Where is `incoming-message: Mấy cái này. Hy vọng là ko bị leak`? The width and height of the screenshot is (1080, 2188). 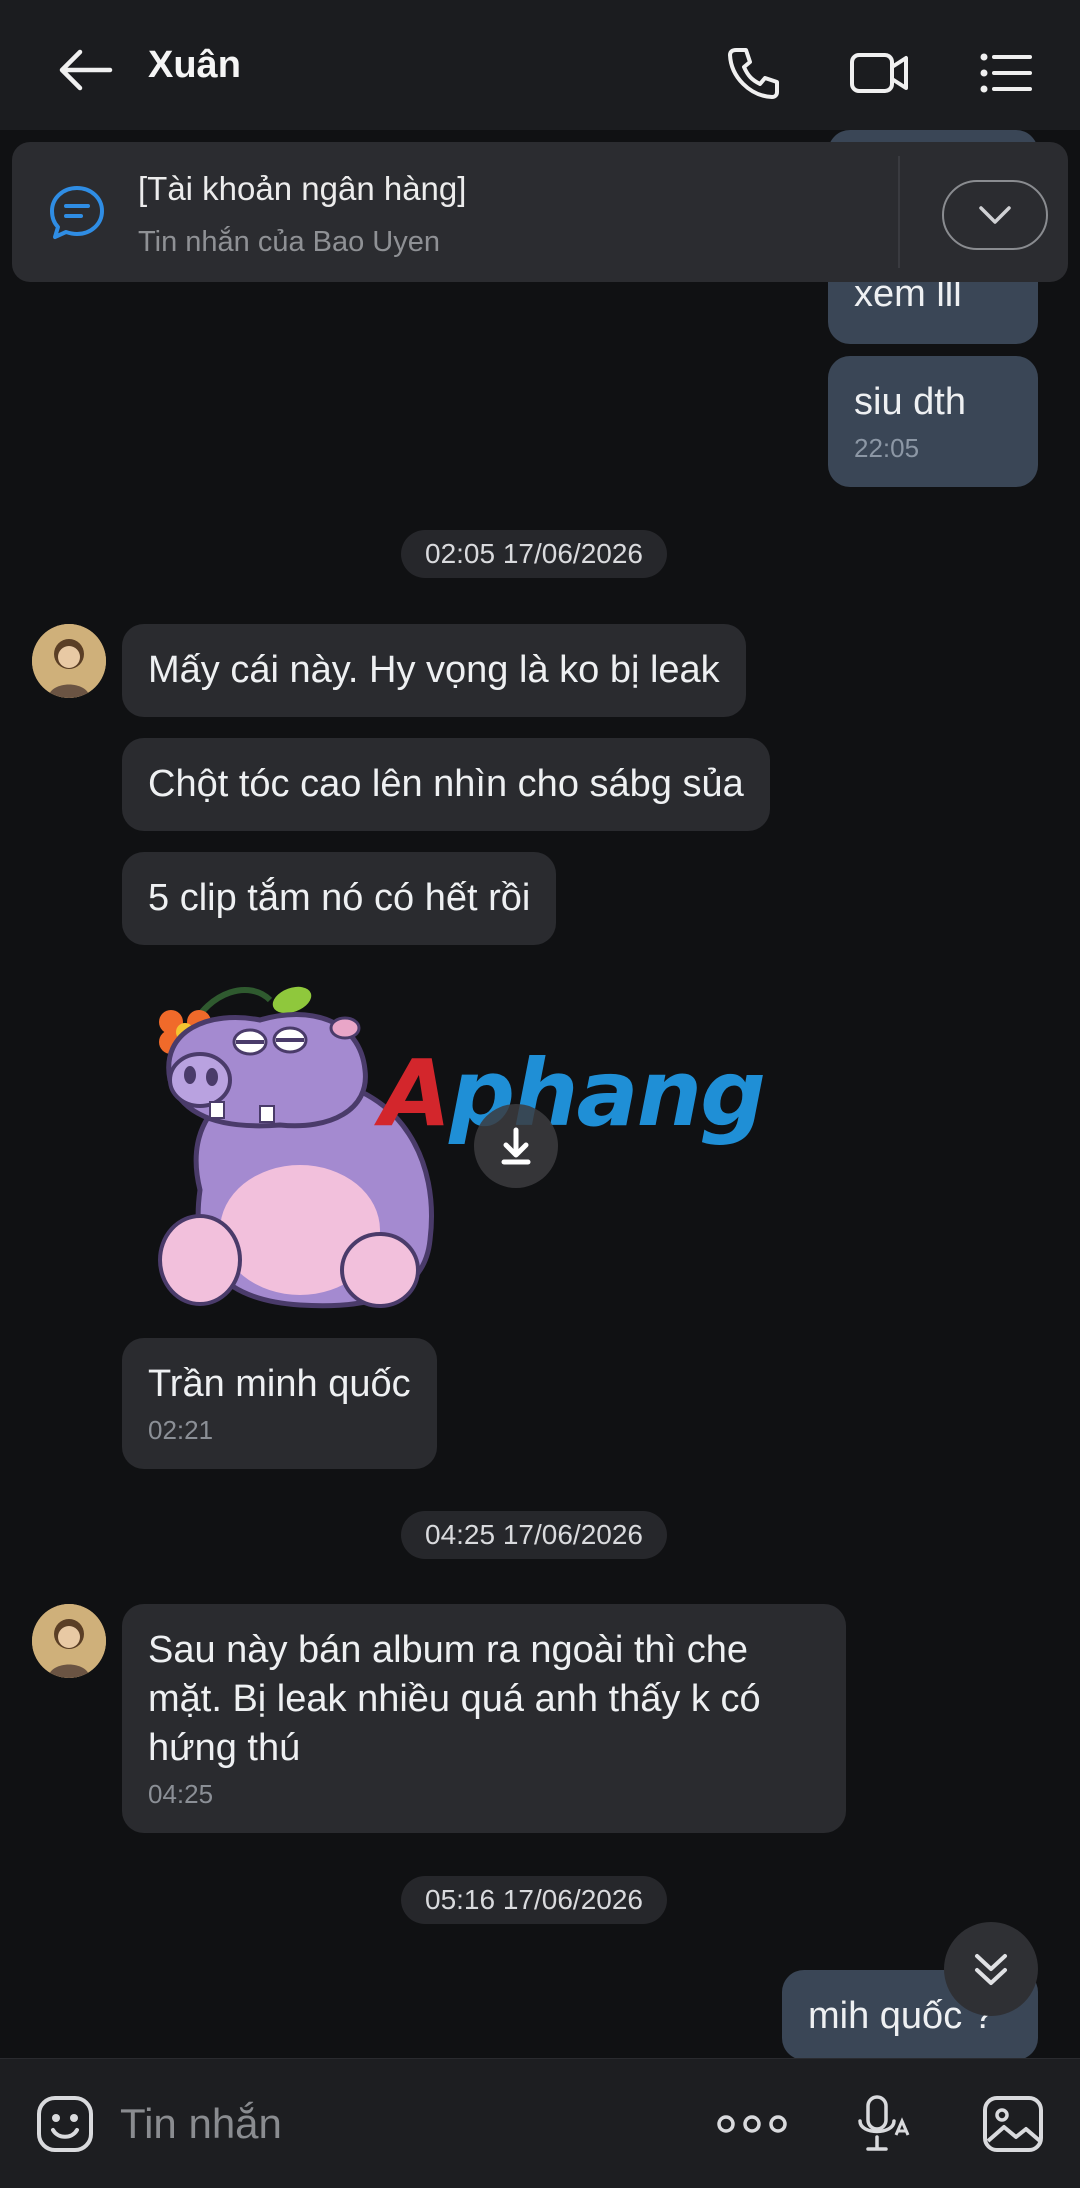 incoming-message: Mấy cái này. Hy vọng là ko bị leak is located at coordinates (434, 670).